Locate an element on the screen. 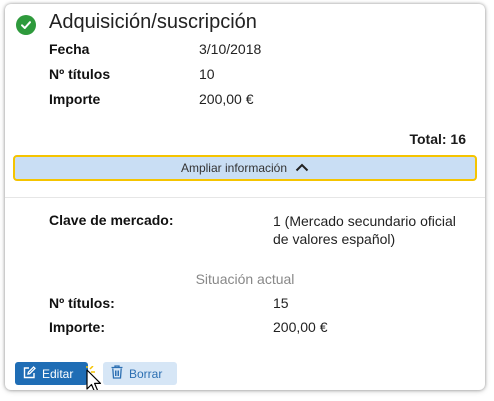 The height and width of the screenshot is (401, 494). expand-info-button: Ampliar información is located at coordinates (245, 168).